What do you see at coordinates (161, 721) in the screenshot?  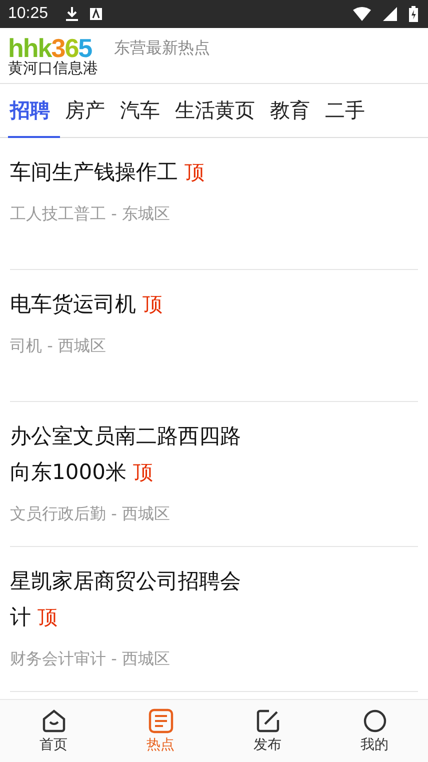 I see `list-icon` at bounding box center [161, 721].